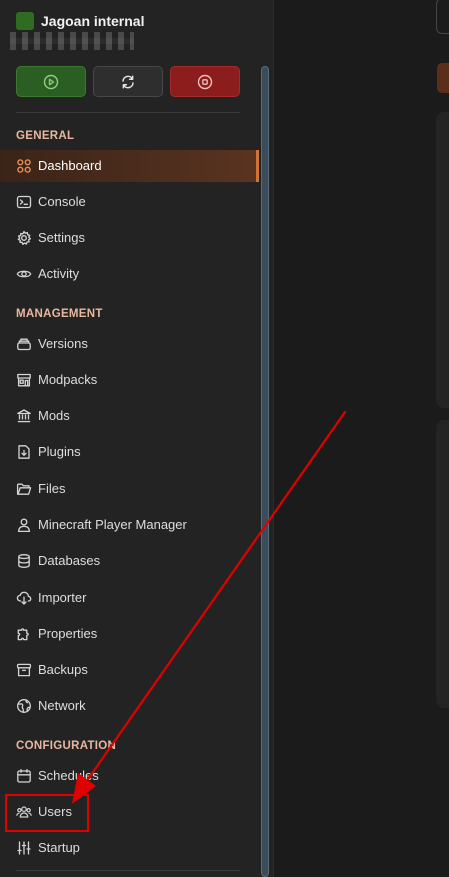 The width and height of the screenshot is (449, 877). I want to click on archive-icon, so click(24, 670).